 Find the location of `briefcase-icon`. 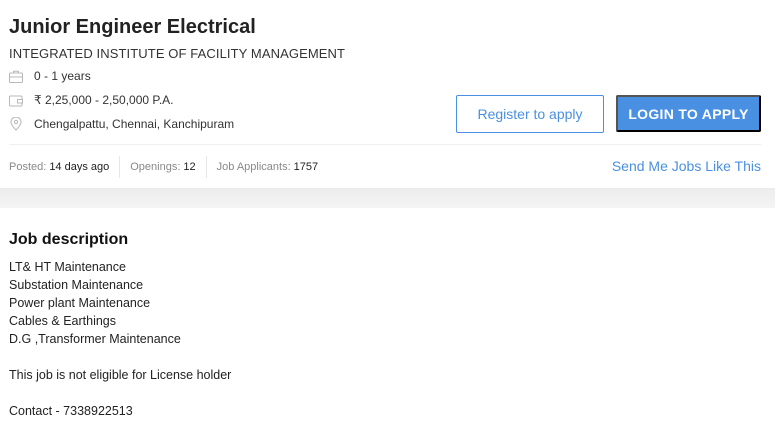

briefcase-icon is located at coordinates (16, 76).